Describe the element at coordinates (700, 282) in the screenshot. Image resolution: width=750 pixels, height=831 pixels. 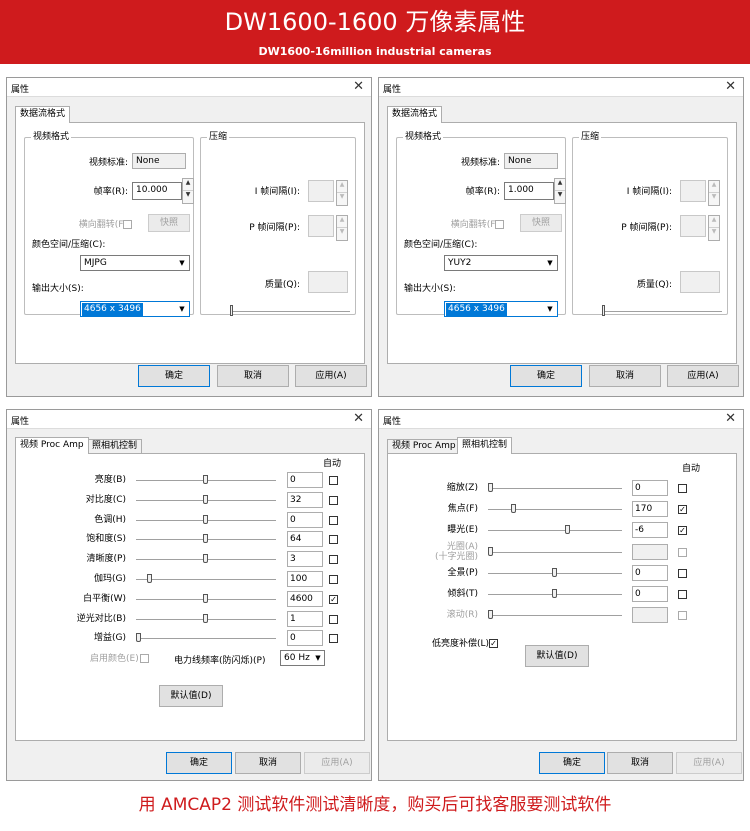
I see `quality-input` at that location.